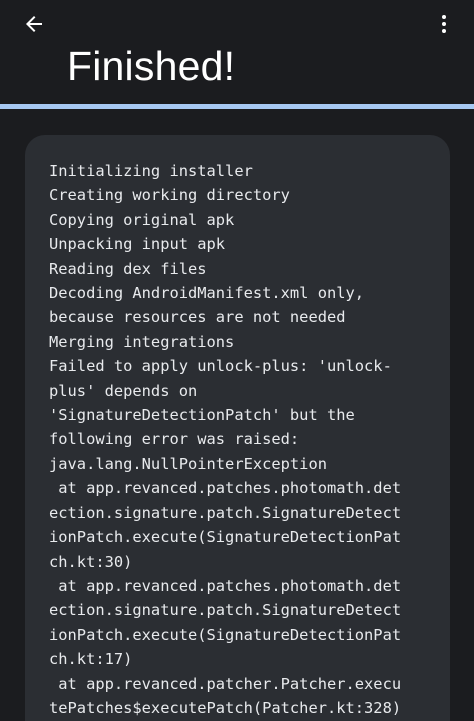 Image resolution: width=474 pixels, height=721 pixels. What do you see at coordinates (123, 390) in the screenshot?
I see `log-line: plus' depends on` at bounding box center [123, 390].